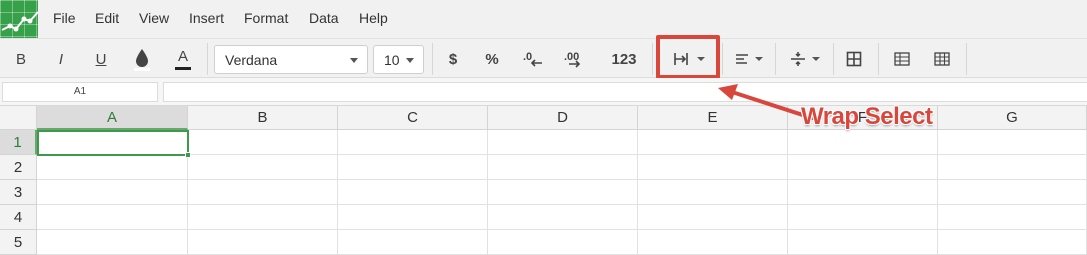  Describe the element at coordinates (742, 59) in the screenshot. I see `align-left-icon` at that location.